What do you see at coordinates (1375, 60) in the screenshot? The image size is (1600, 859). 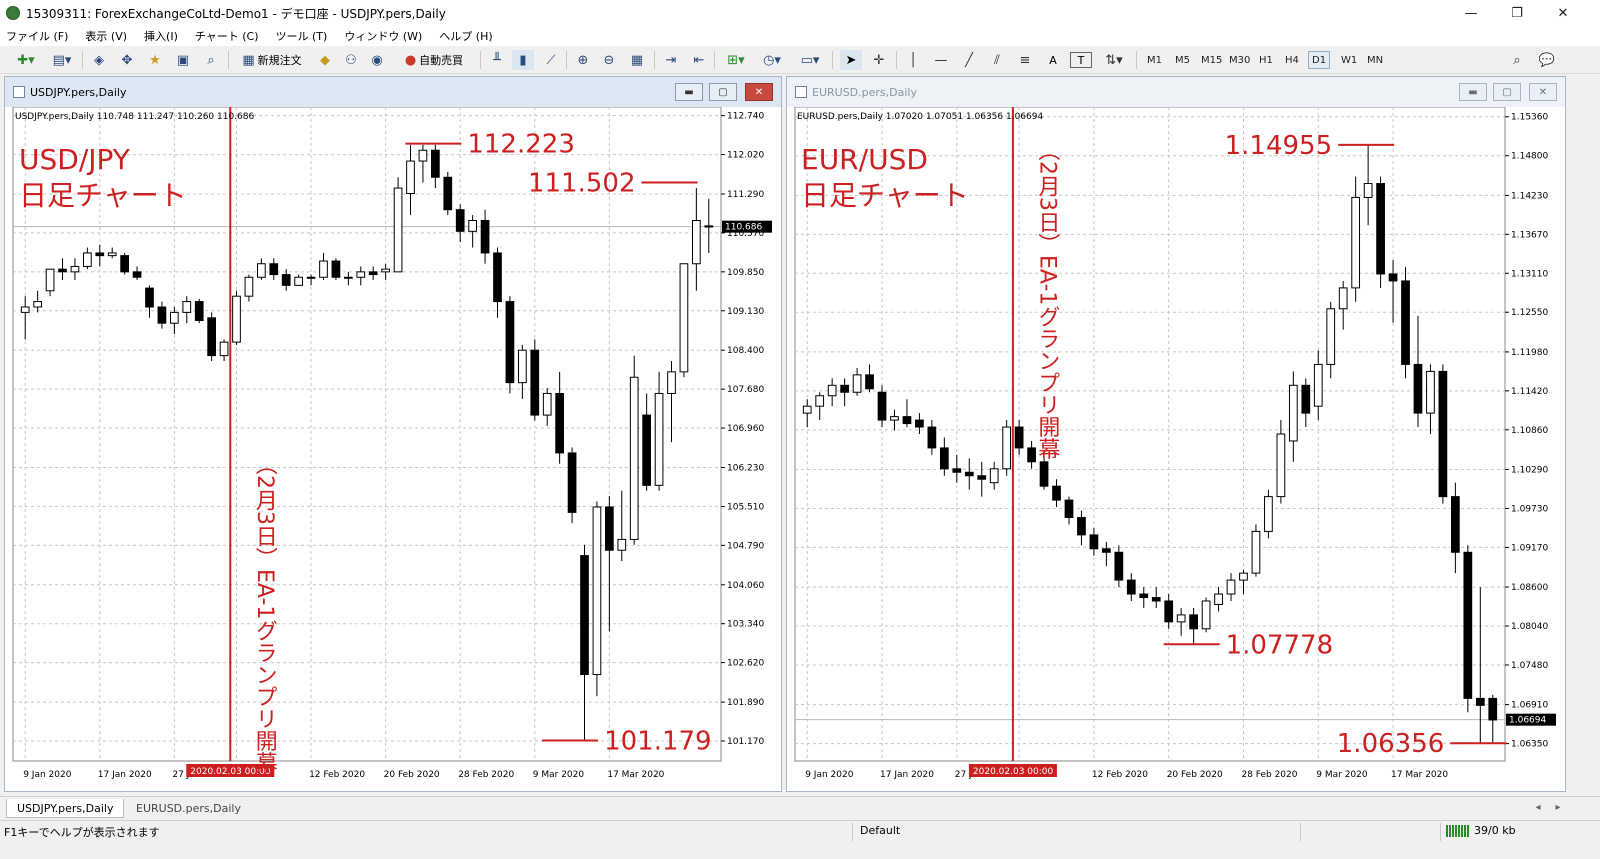 I see `tf-mn: MN` at bounding box center [1375, 60].